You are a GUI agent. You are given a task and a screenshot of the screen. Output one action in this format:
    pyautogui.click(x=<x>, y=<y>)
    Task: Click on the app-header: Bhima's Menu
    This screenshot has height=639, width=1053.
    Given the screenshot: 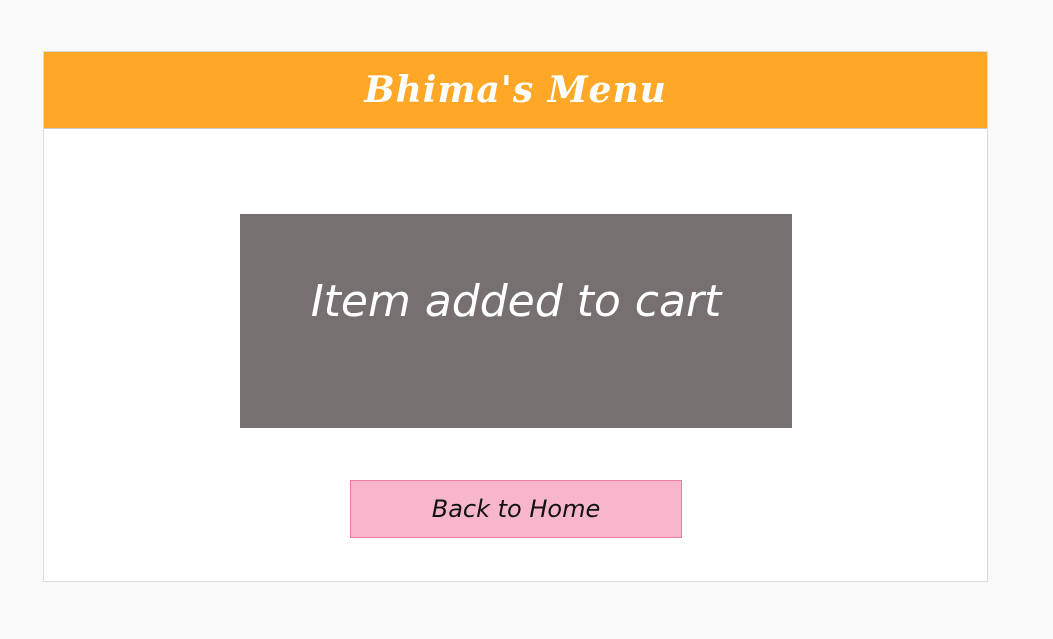 What is the action you would take?
    pyautogui.click(x=515, y=90)
    